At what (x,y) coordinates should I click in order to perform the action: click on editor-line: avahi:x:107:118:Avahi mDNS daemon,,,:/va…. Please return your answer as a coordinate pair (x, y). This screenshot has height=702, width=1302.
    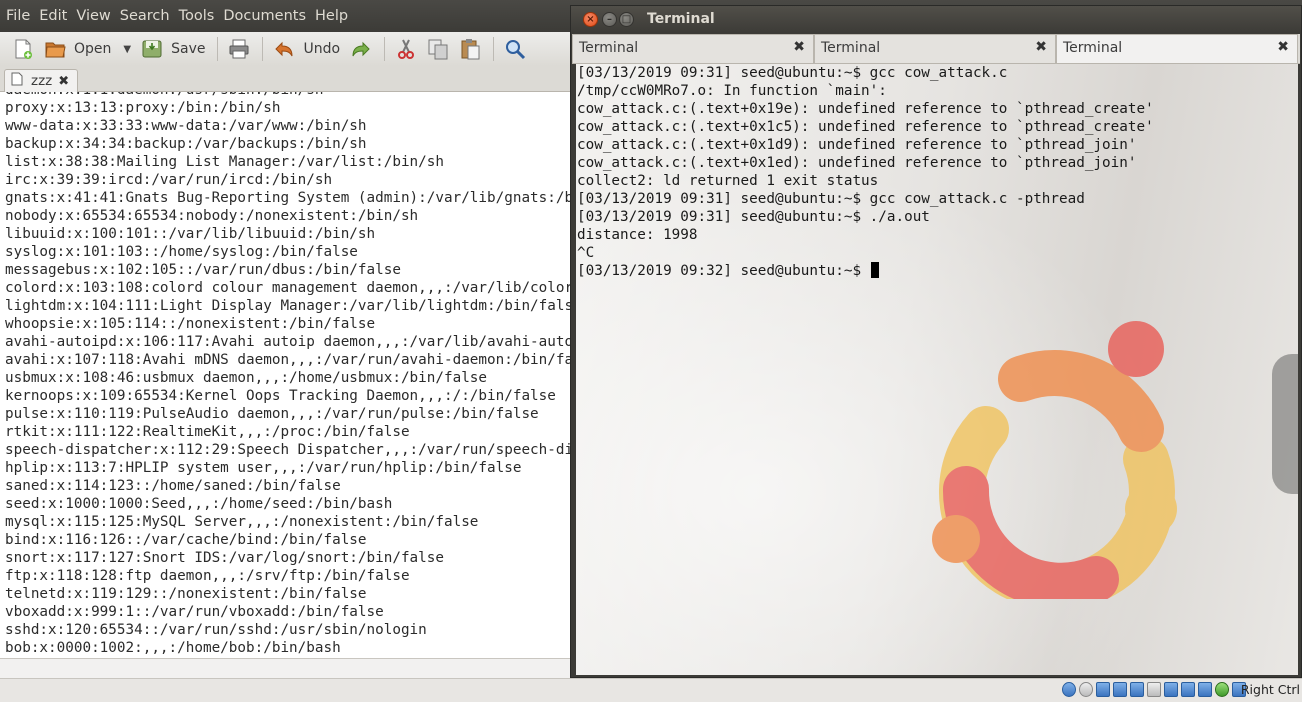
    Looking at the image, I should click on (288, 360).